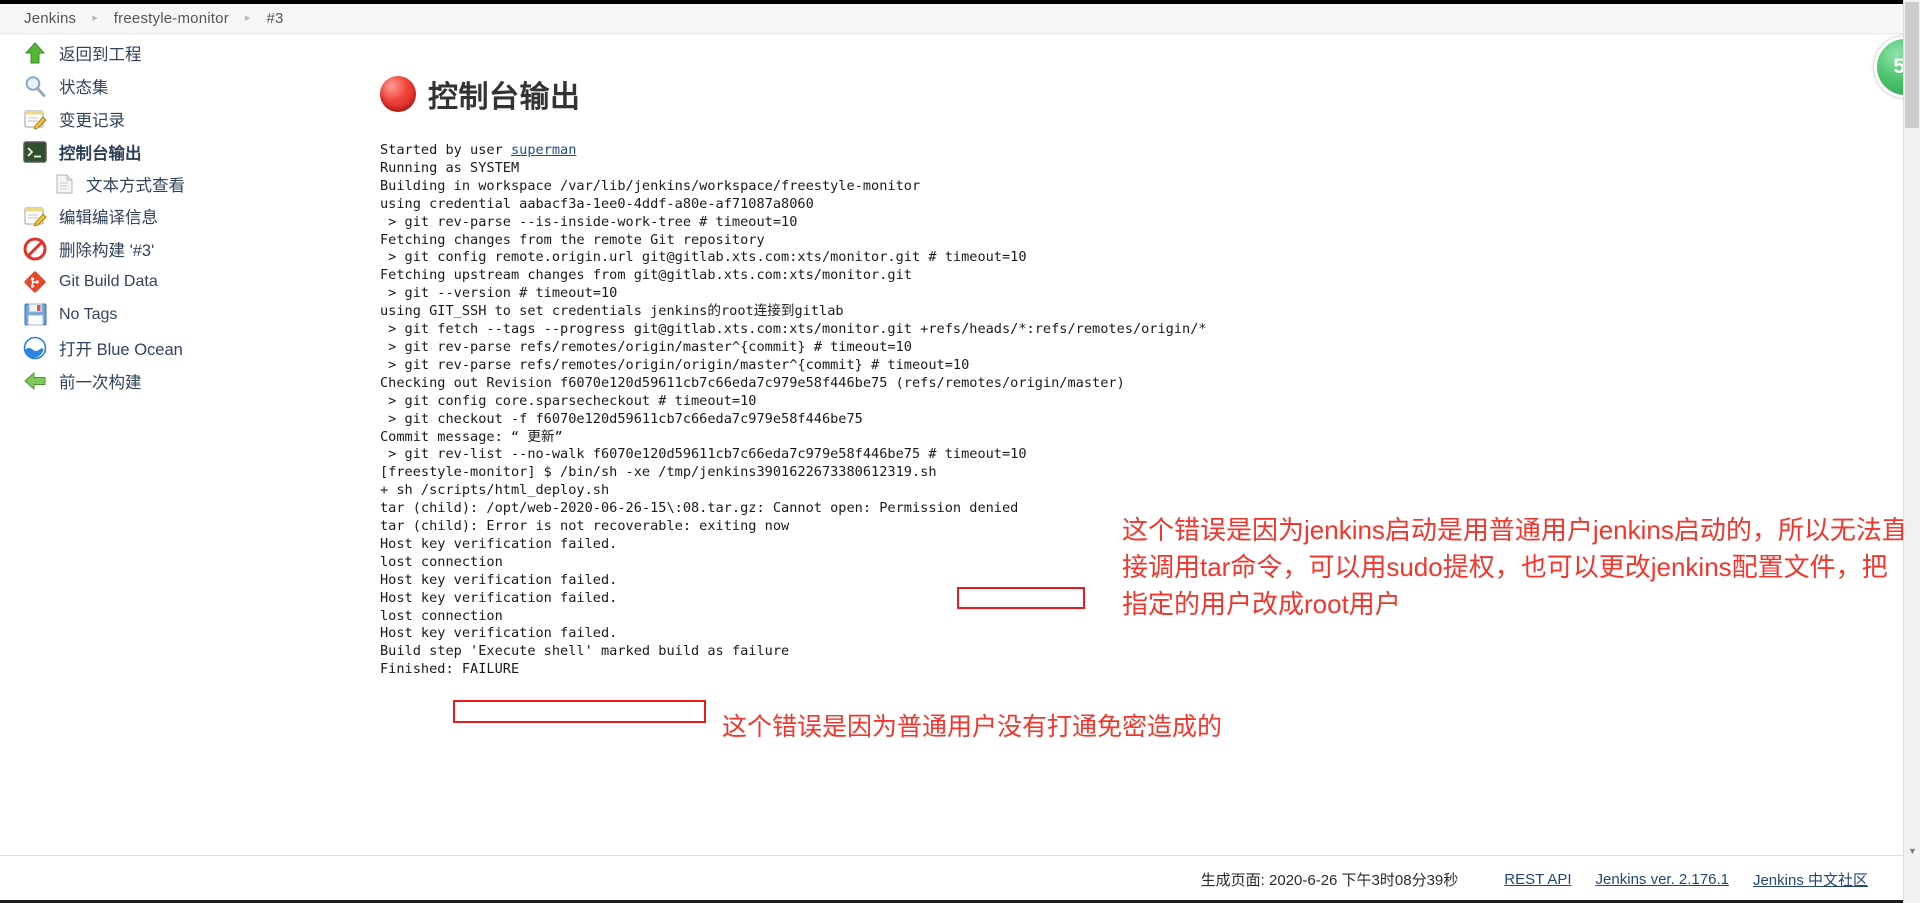  I want to click on footer-link-chinese-community: Jenkins 中文社区, so click(1810, 879).